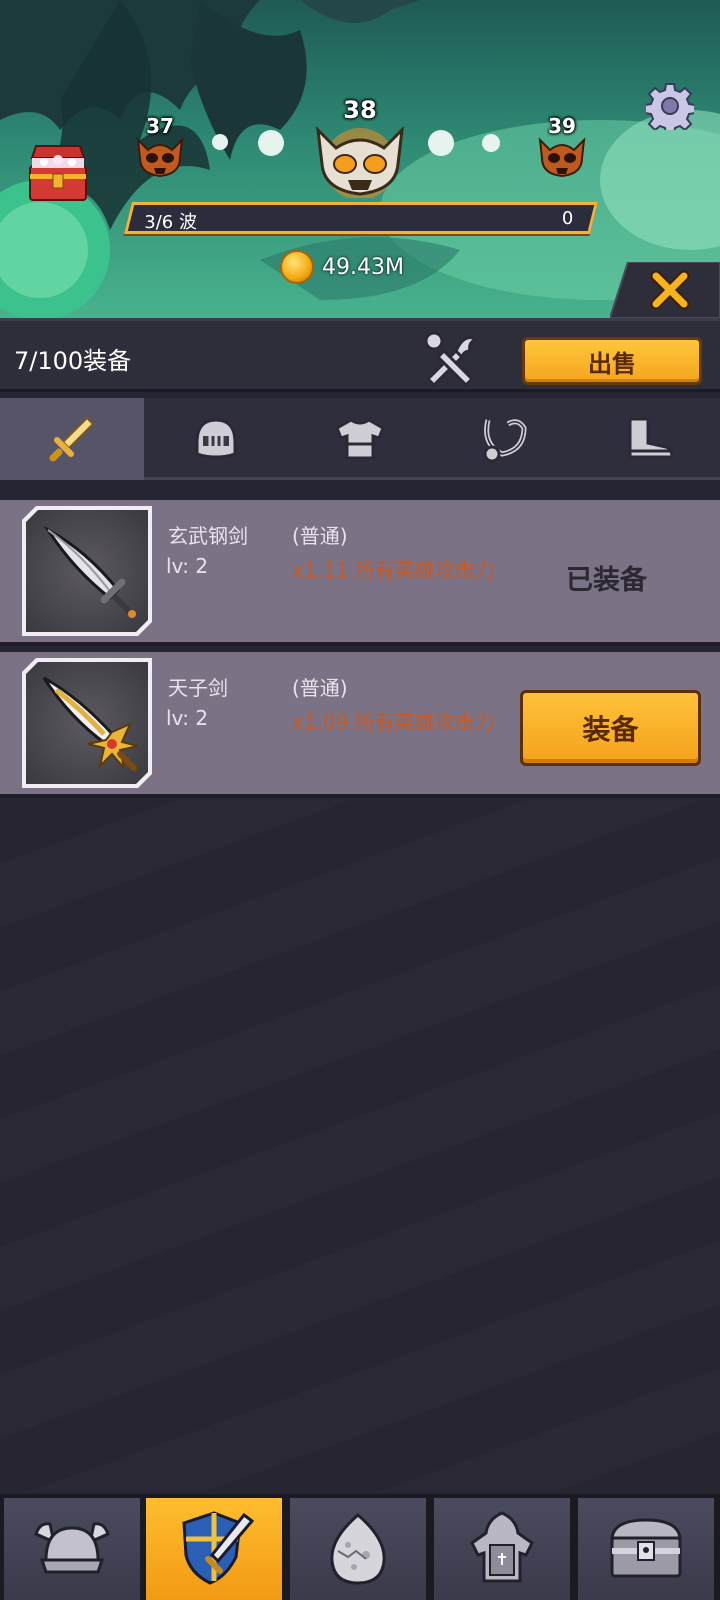 This screenshot has width=720, height=1600. I want to click on egg-icon, so click(358, 1549).